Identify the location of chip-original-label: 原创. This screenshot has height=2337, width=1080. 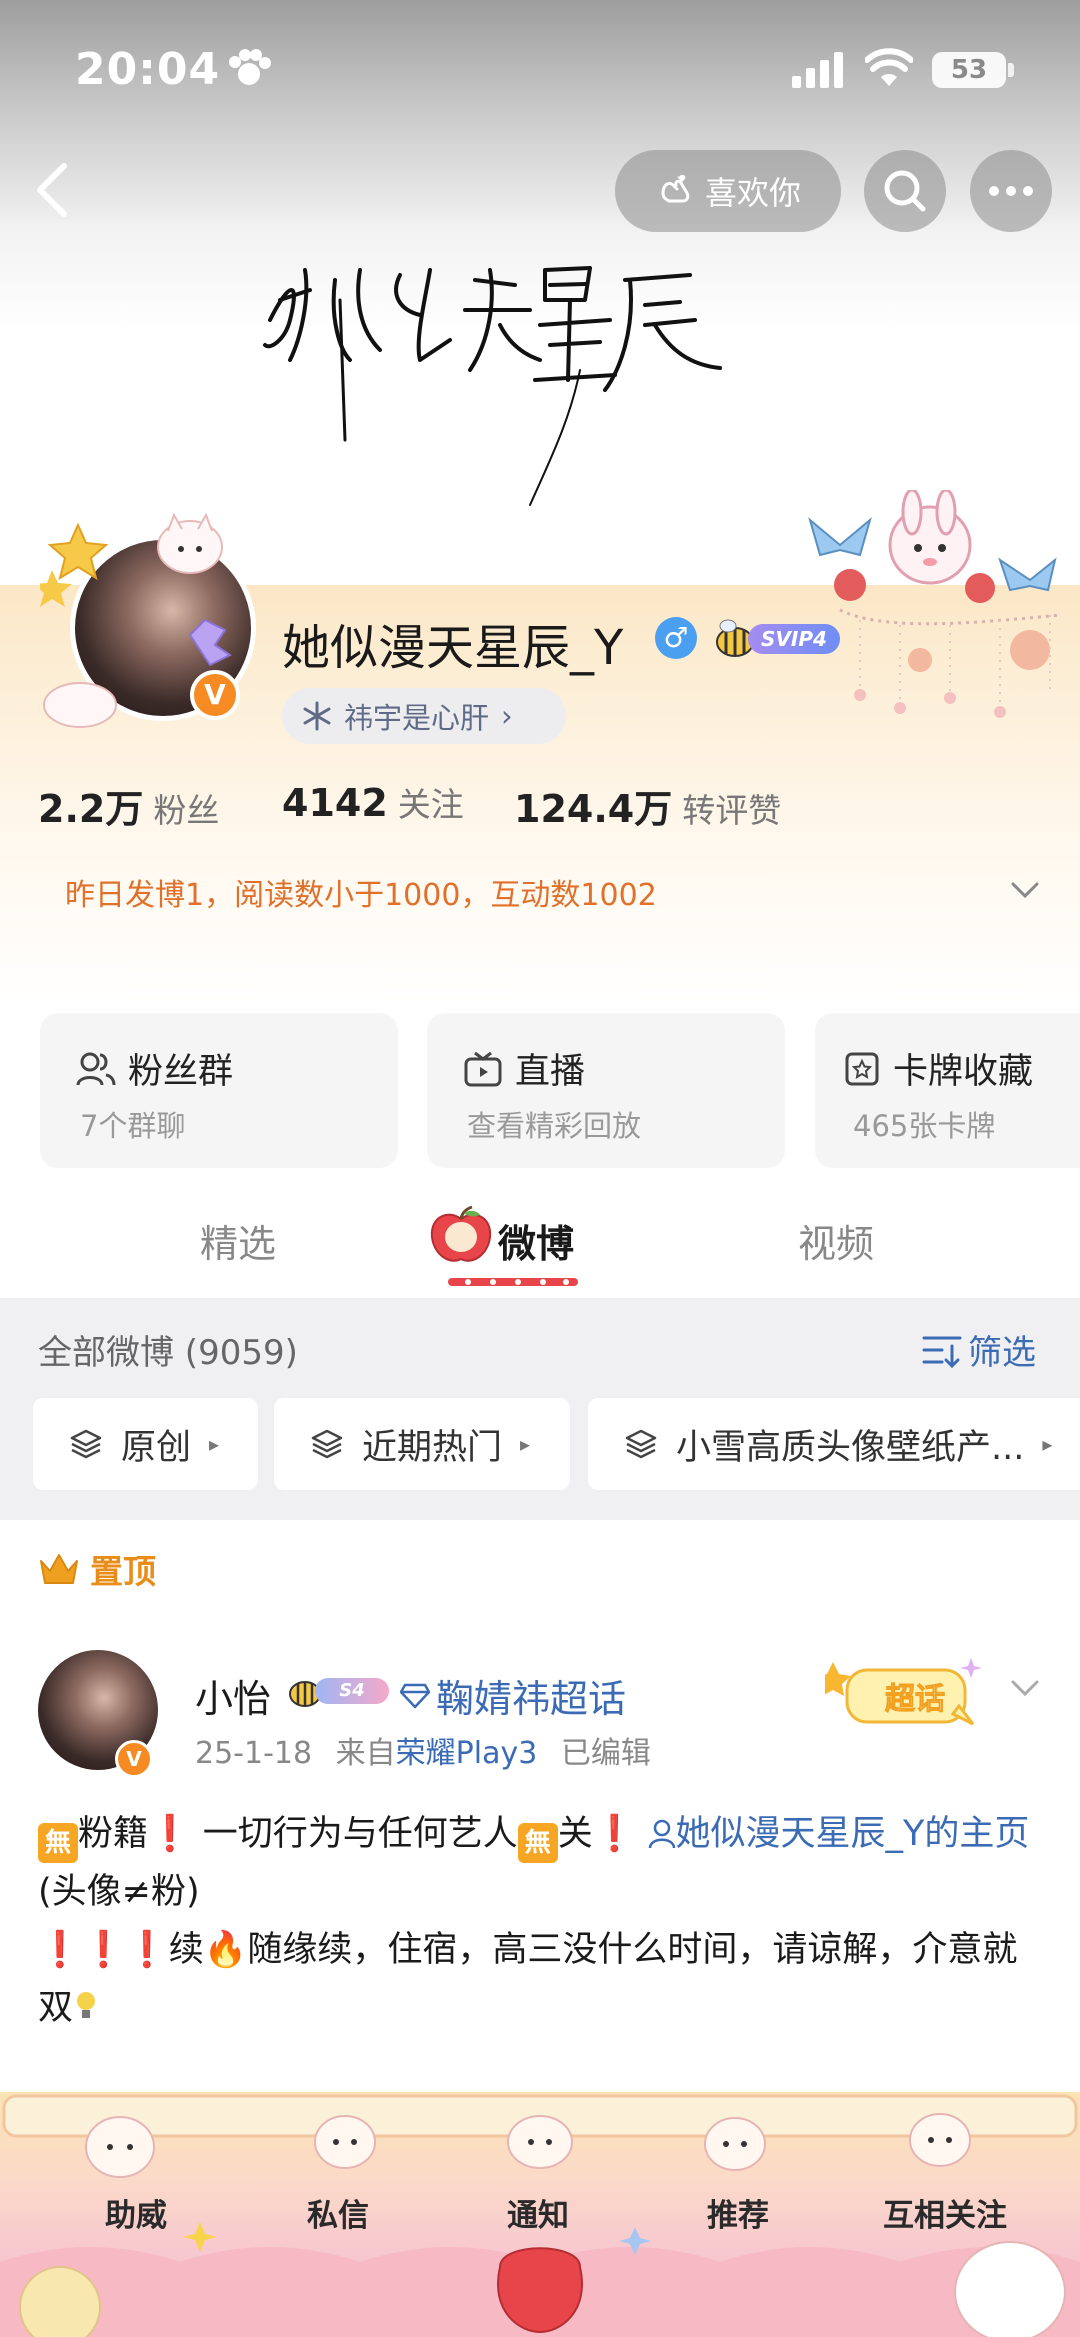
(156, 1447).